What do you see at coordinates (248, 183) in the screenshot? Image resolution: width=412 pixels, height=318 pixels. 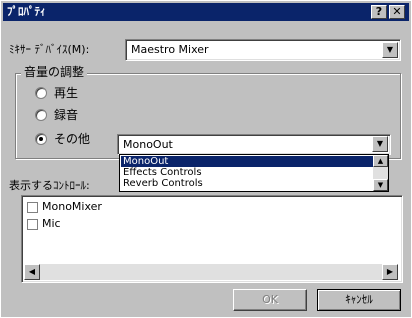 I see `dropdown-item-reverb-controls: Reverb Controls` at bounding box center [248, 183].